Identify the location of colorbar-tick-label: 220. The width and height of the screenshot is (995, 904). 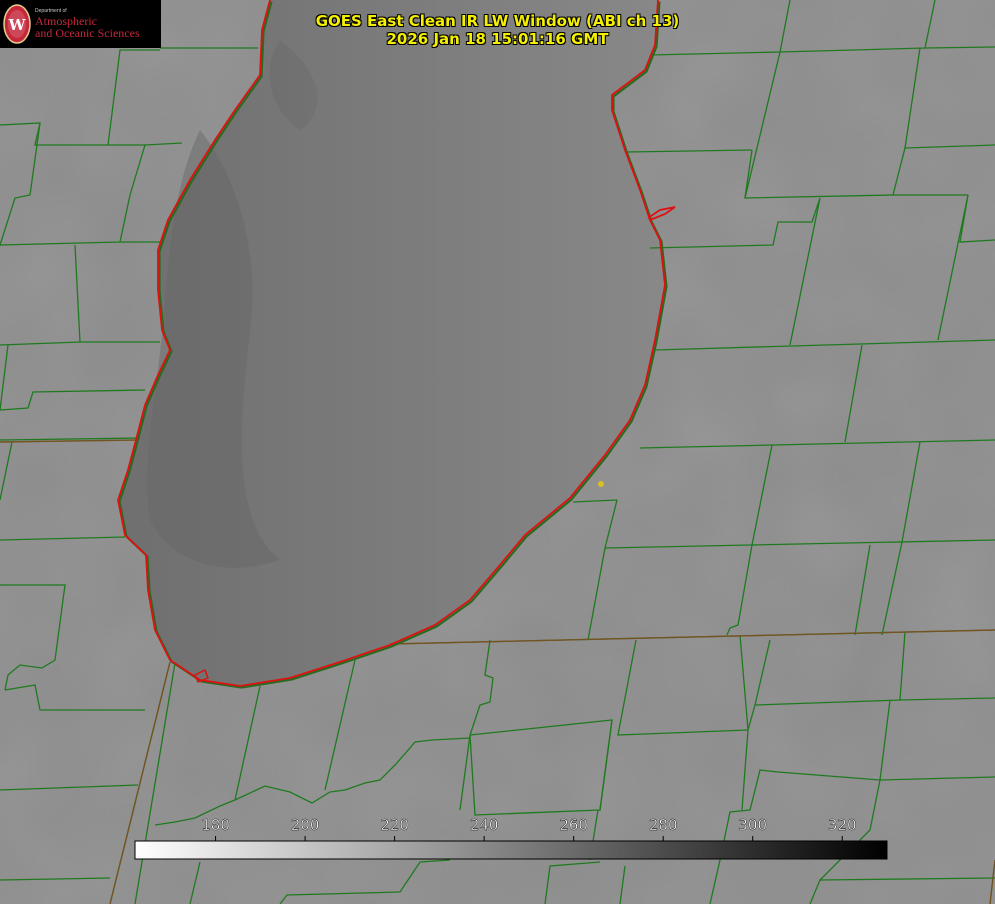
(394, 825).